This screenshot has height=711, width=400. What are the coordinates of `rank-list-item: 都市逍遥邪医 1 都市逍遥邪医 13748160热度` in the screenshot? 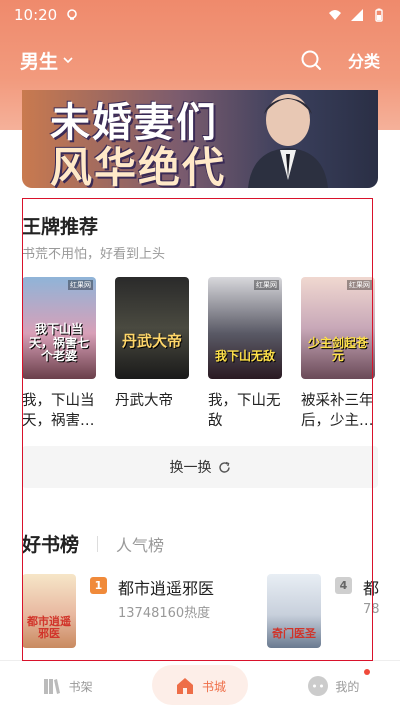 It's located at (137, 611).